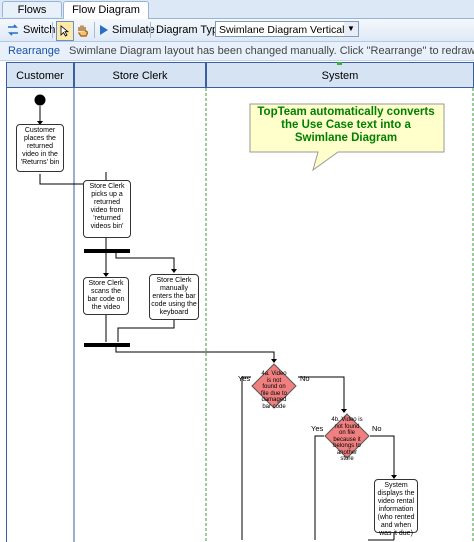 The width and height of the screenshot is (474, 542). Describe the element at coordinates (34, 51) in the screenshot. I see `rearrange-link: Rearrange` at that location.